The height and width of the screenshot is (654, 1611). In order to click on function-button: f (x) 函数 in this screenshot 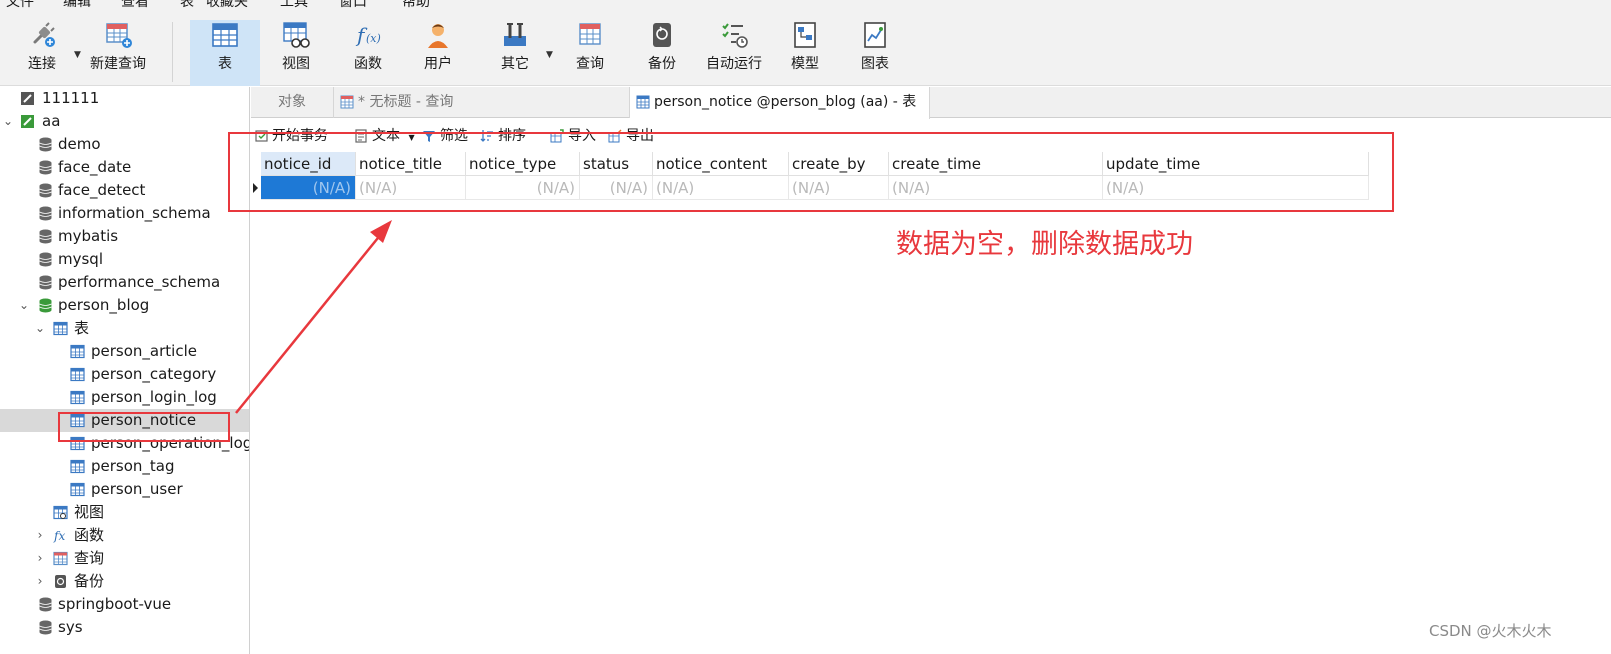, I will do `click(368, 51)`.